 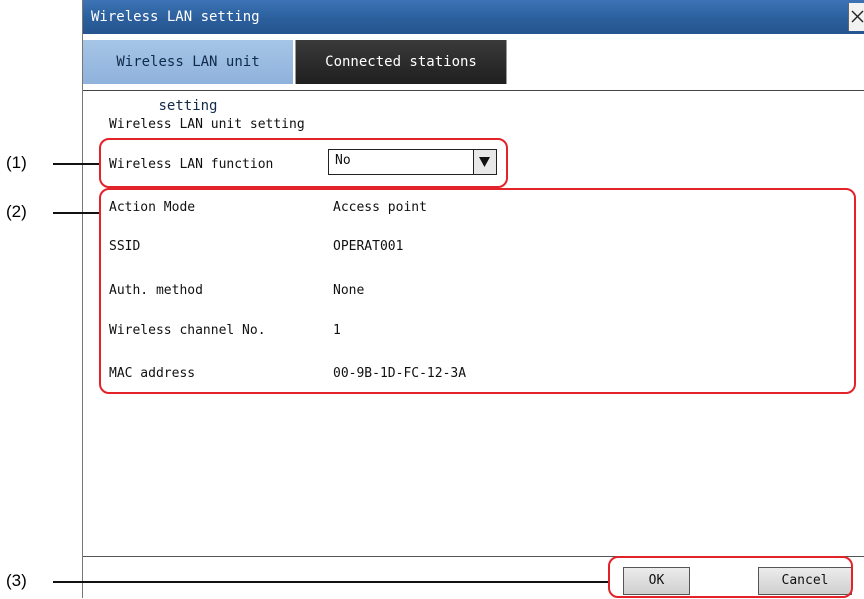 I want to click on callout-label-1: (1), so click(x=16, y=162).